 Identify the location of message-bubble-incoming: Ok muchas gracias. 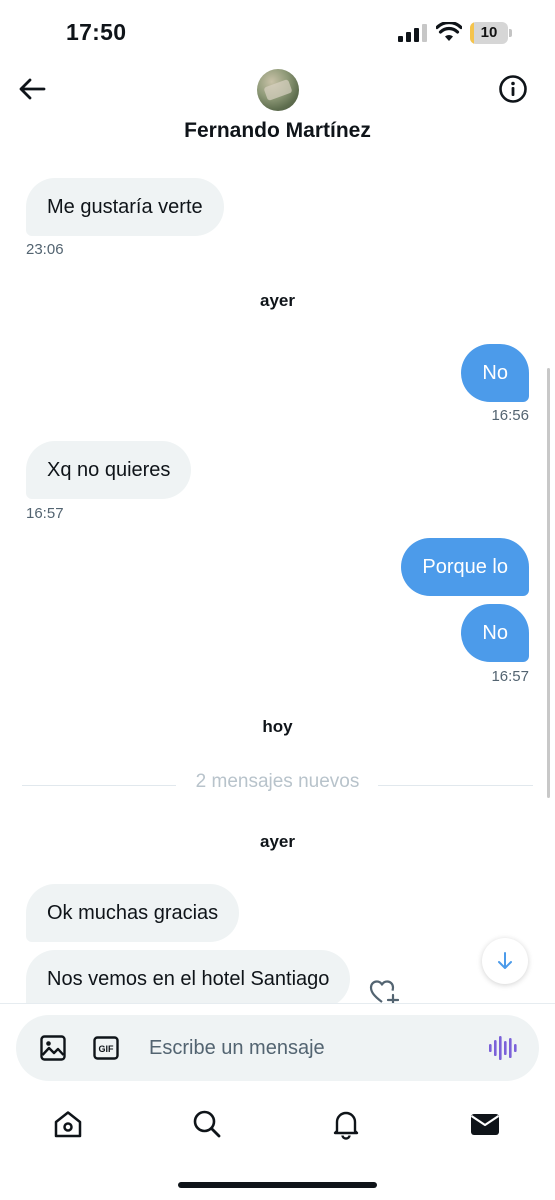
(133, 913).